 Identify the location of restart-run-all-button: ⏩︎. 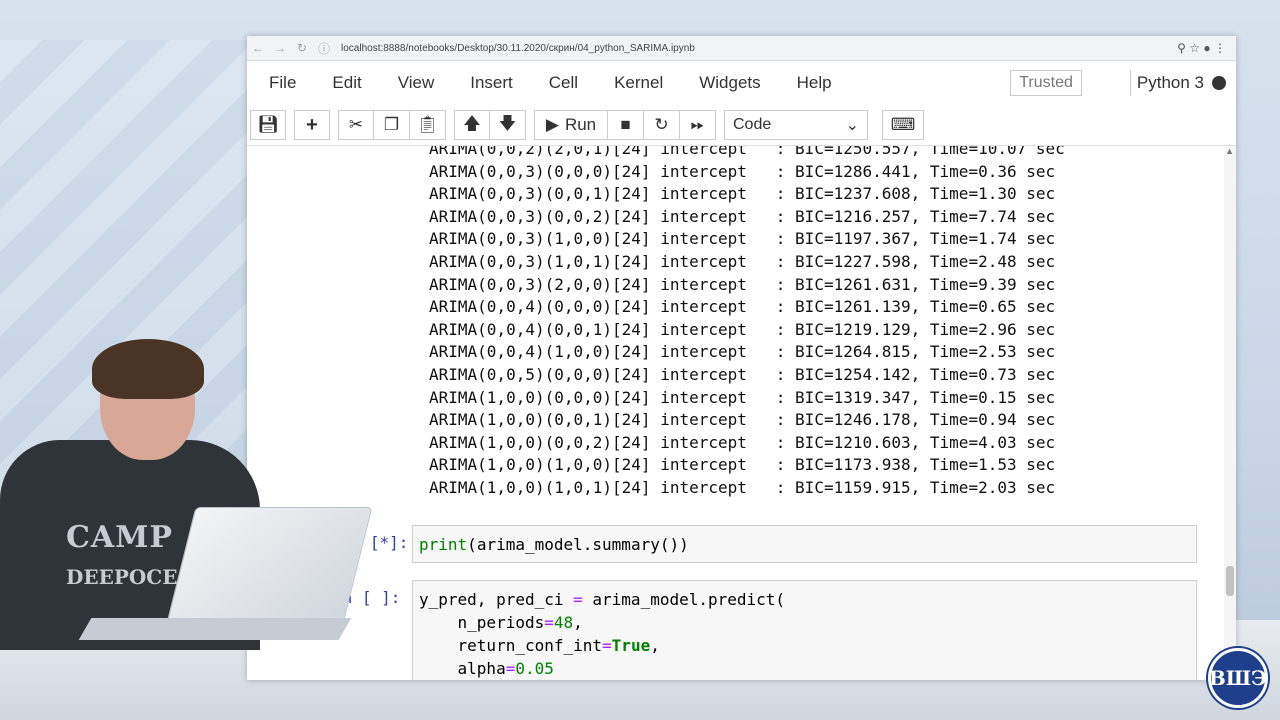
(698, 125).